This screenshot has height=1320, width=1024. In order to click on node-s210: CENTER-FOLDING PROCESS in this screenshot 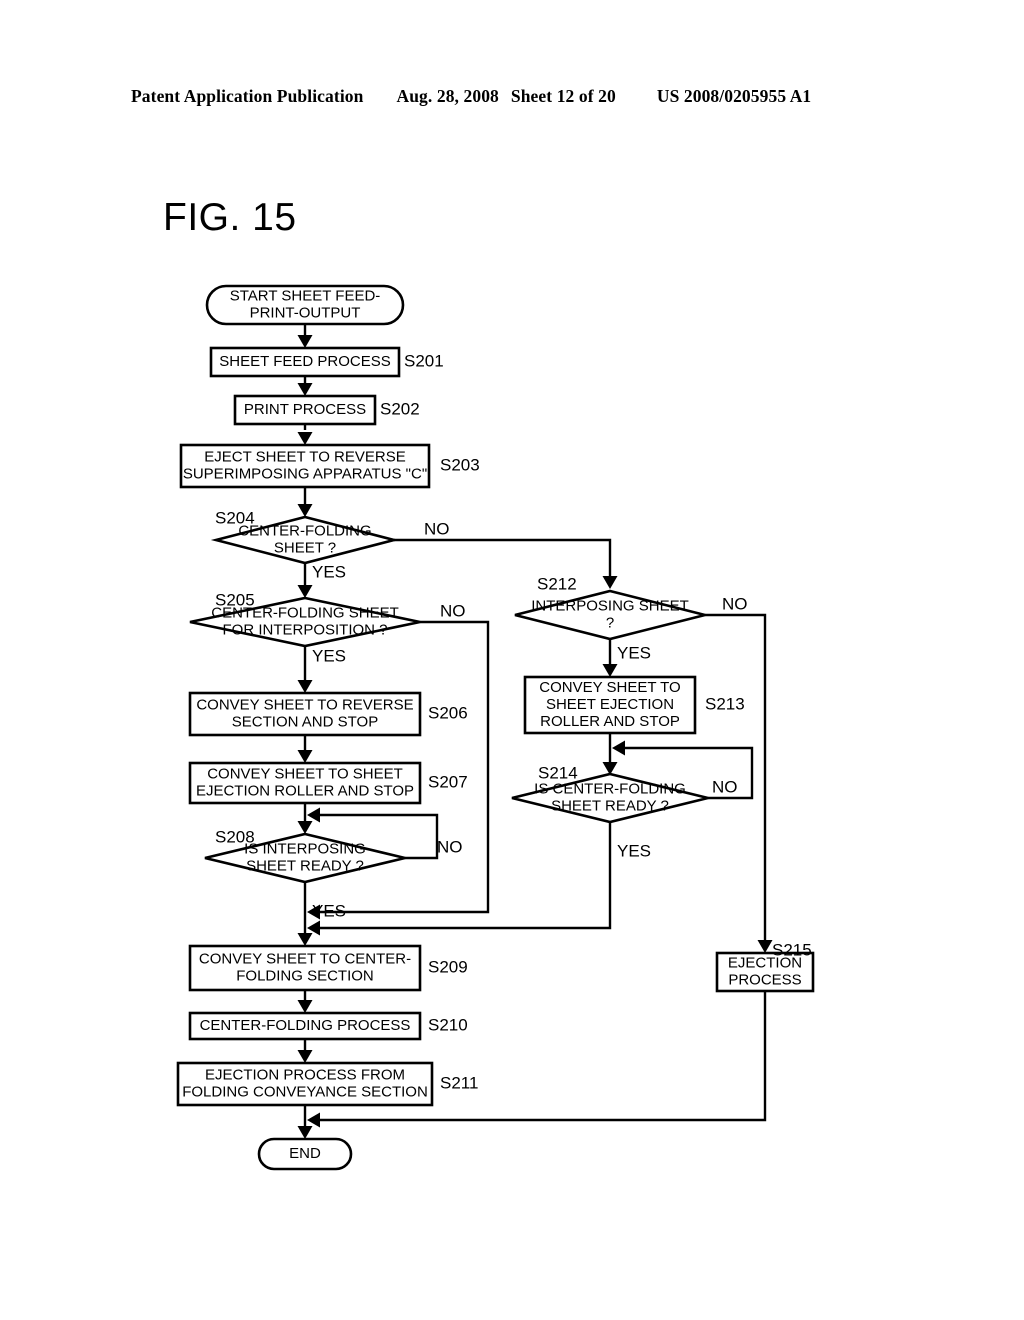, I will do `click(305, 1026)`.